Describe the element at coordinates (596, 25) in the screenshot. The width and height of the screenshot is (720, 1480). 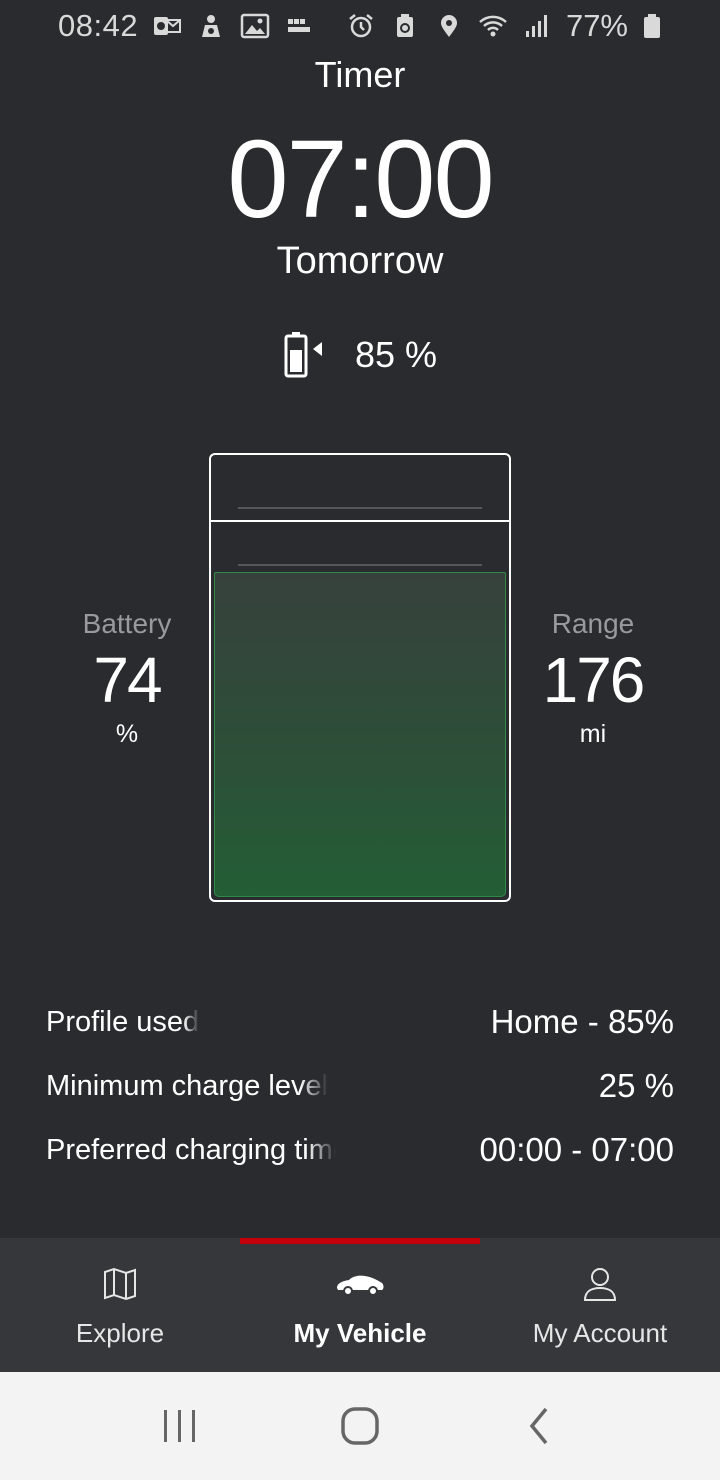
I see `status-battery-percent: 77%` at that location.